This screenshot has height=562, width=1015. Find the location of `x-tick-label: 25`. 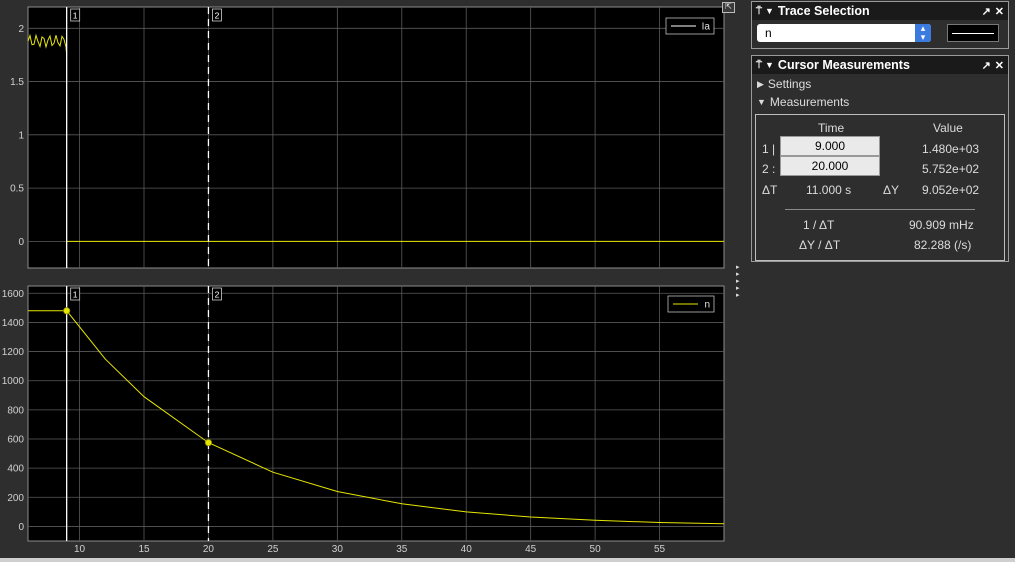

x-tick-label: 25 is located at coordinates (273, 549).